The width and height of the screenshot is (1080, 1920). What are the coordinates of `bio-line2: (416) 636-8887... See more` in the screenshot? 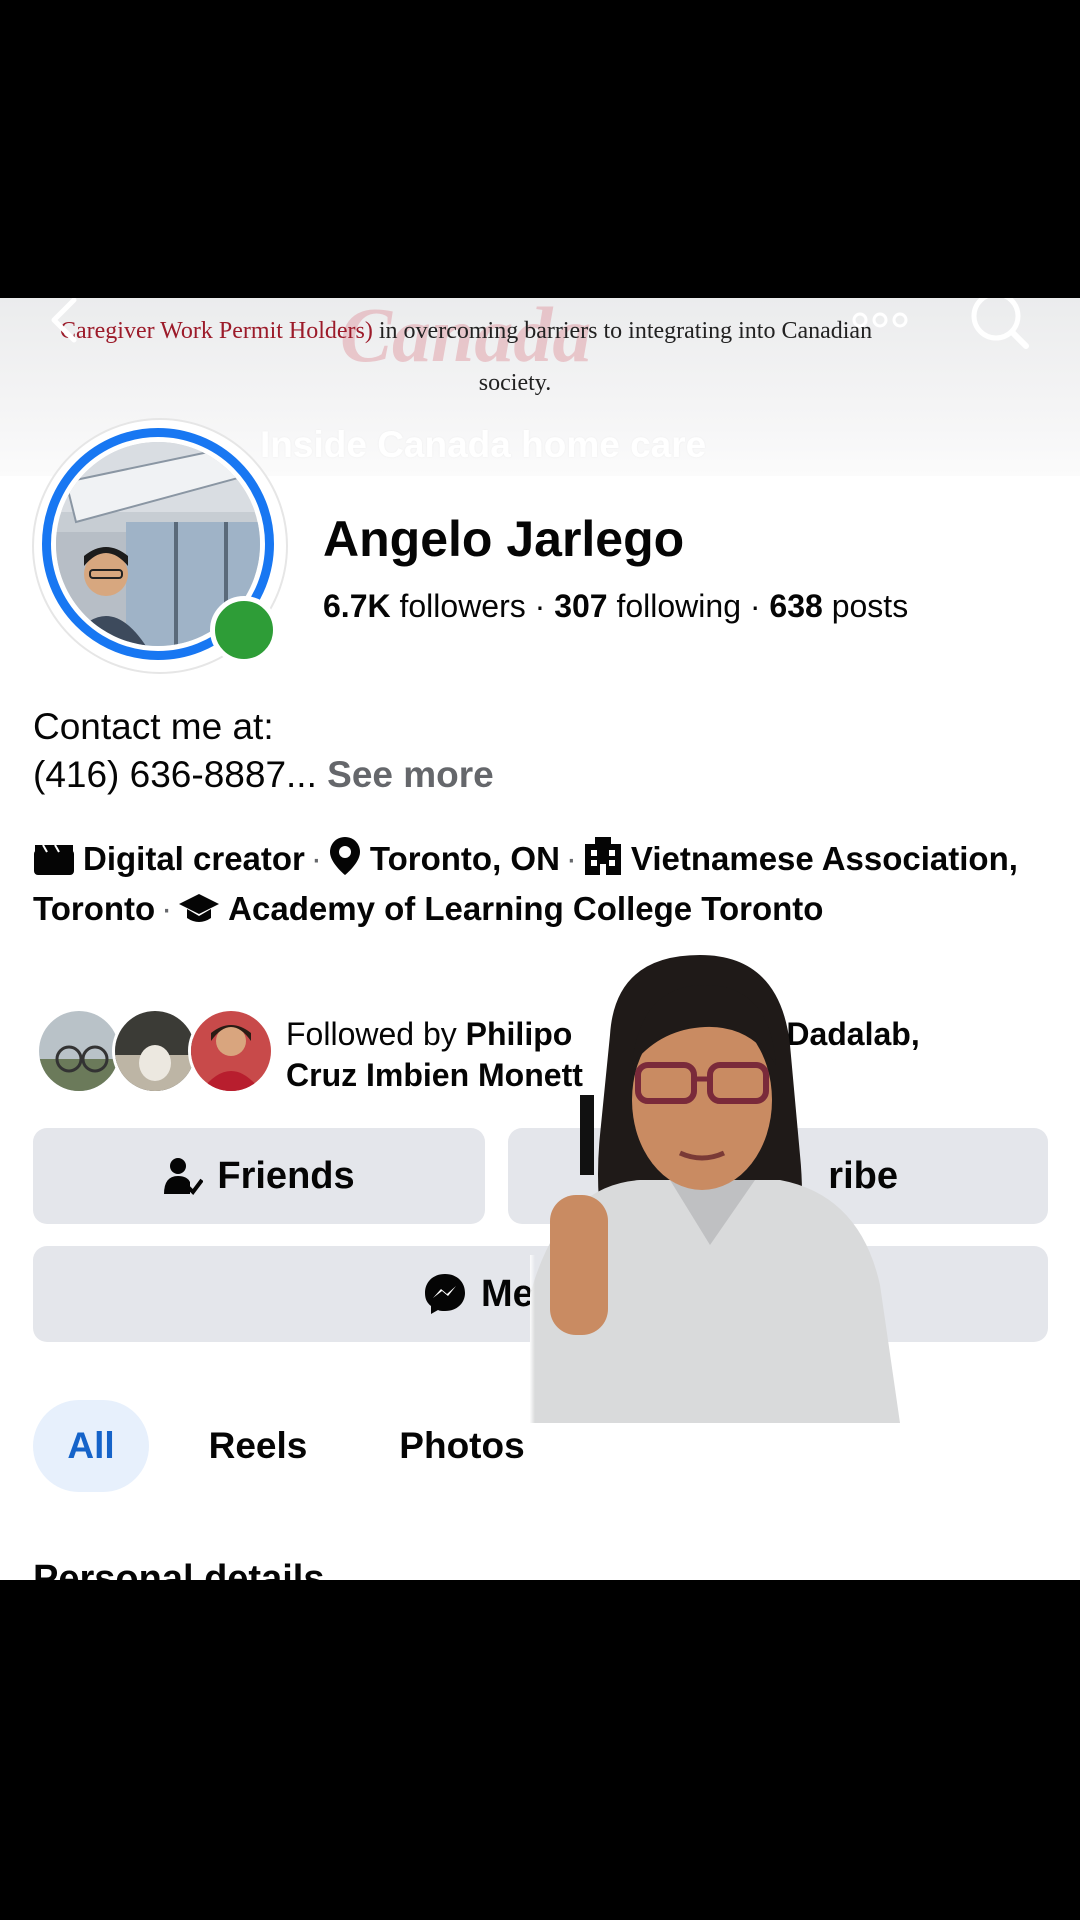 It's located at (263, 774).